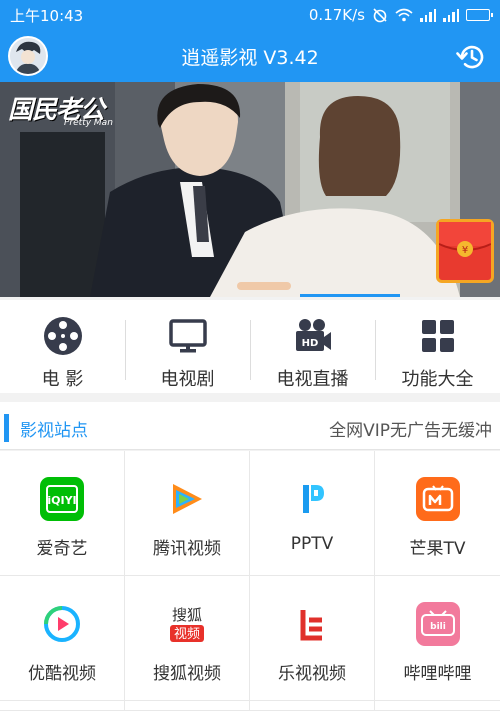 This screenshot has width=500, height=711. I want to click on svg-text: 视频, so click(187, 634).